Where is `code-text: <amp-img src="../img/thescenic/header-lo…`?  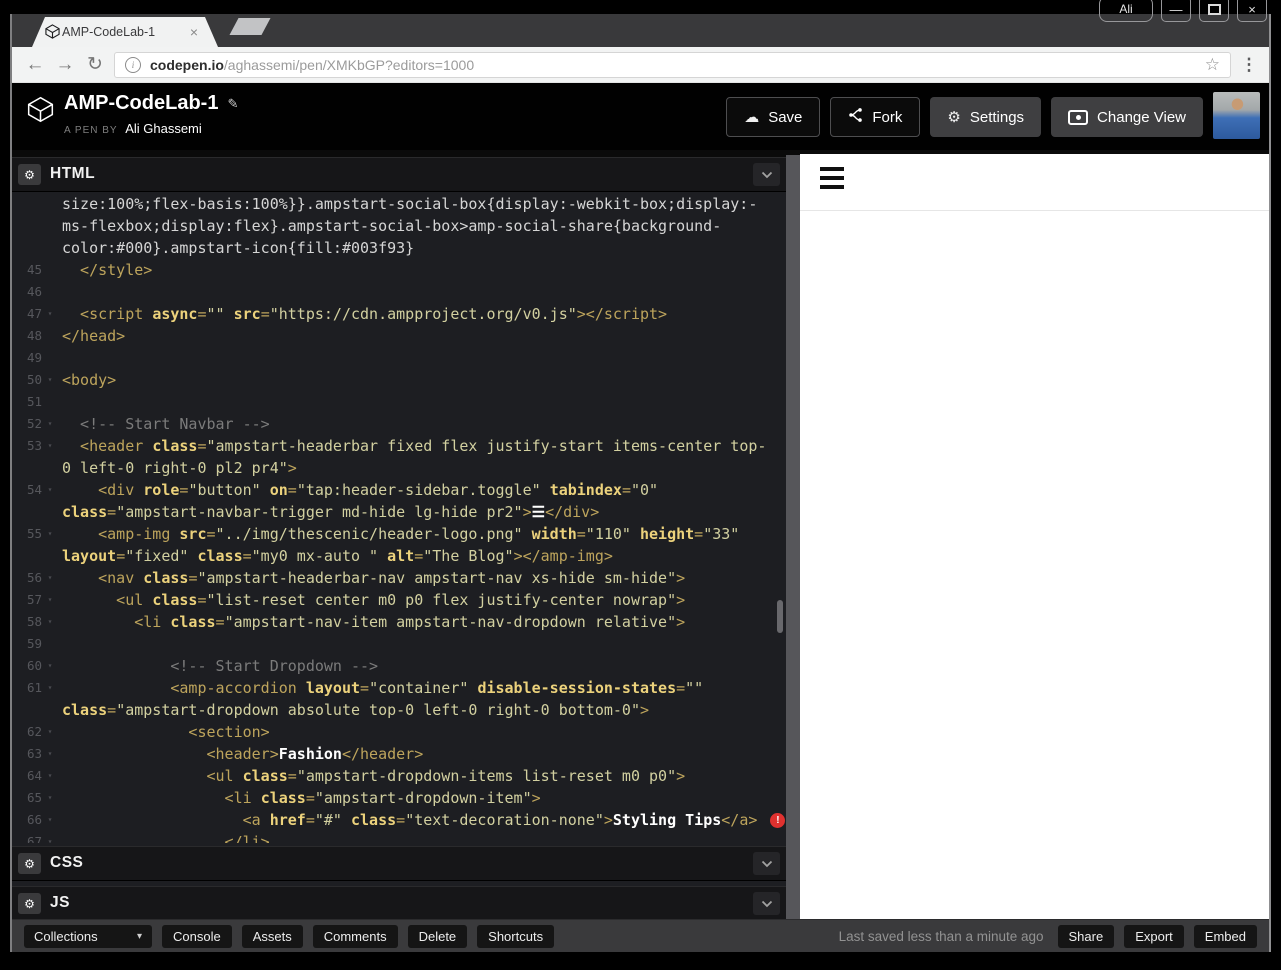 code-text: <amp-img src="../img/thescenic/header-lo… is located at coordinates (401, 534).